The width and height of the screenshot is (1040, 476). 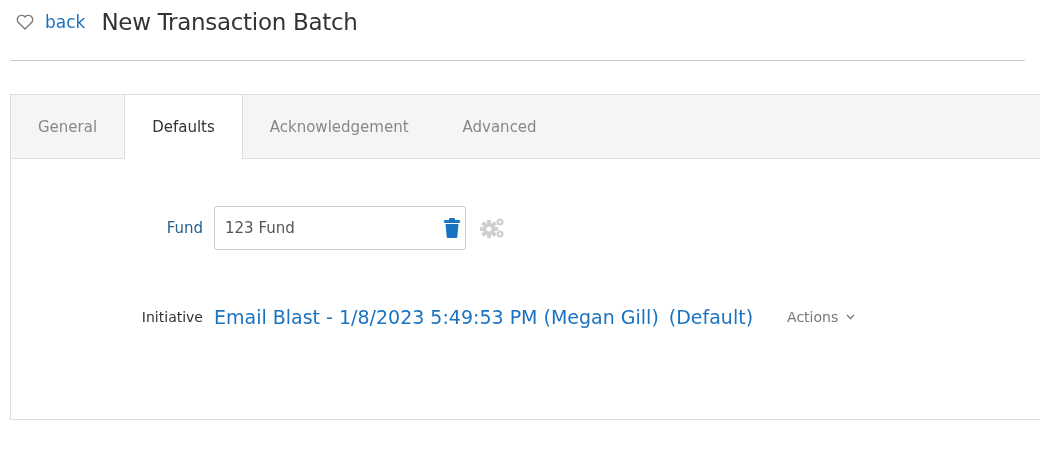 I want to click on actions-dropdown: Actions, so click(x=821, y=317).